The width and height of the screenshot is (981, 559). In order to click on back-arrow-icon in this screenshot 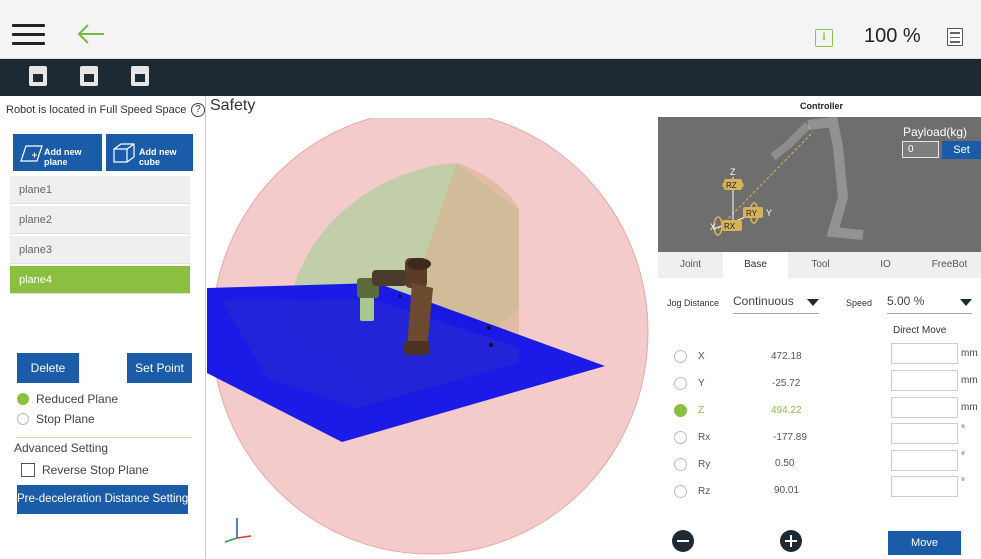, I will do `click(91, 34)`.